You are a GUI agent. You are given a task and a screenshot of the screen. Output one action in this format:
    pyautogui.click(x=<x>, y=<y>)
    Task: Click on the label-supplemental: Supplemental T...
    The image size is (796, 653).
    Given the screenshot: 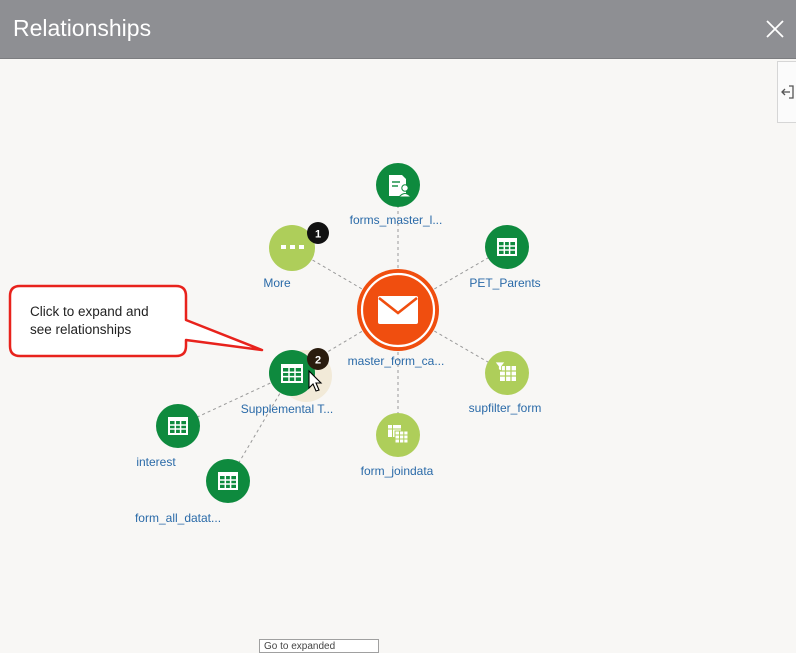 What is the action you would take?
    pyautogui.click(x=287, y=409)
    